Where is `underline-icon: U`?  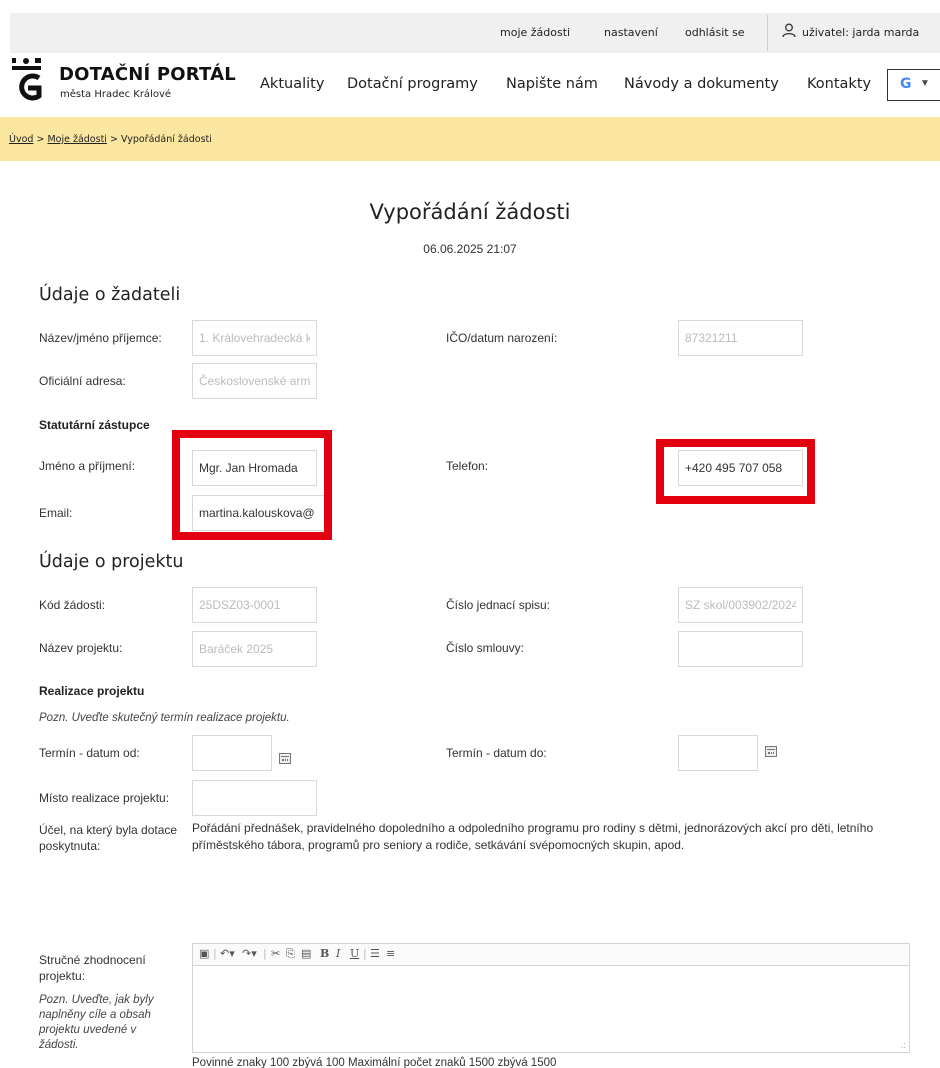 underline-icon: U is located at coordinates (354, 953).